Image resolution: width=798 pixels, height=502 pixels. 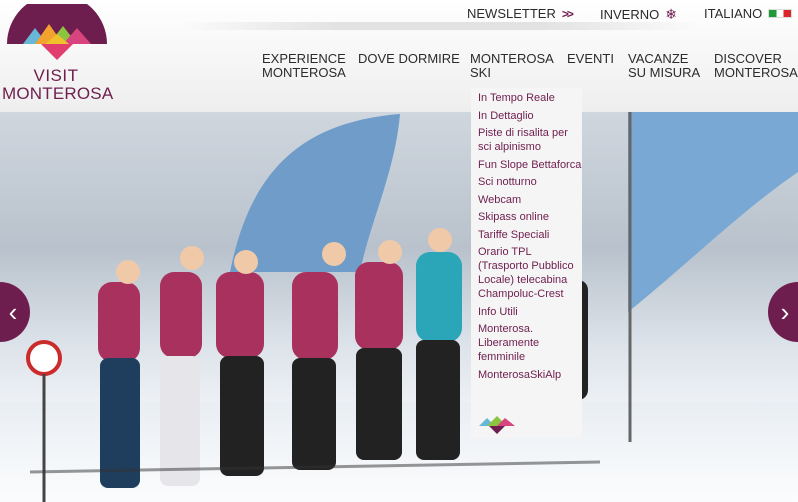 What do you see at coordinates (511, 13) in the screenshot?
I see `newsletter-label: NEWSLETTER` at bounding box center [511, 13].